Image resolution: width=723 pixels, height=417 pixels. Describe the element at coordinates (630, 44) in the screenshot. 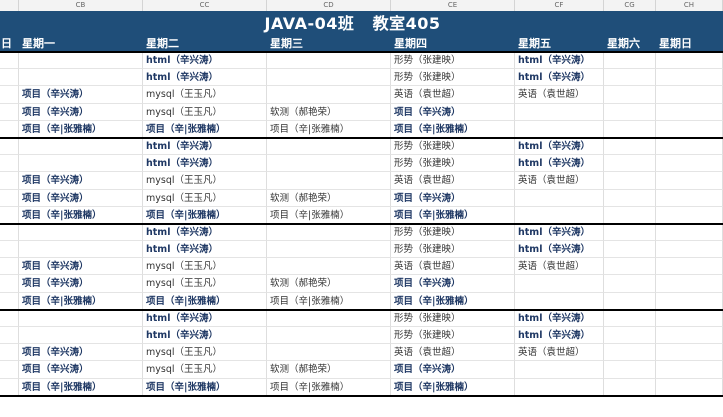

I see `day-header-saturday: 星期六` at that location.